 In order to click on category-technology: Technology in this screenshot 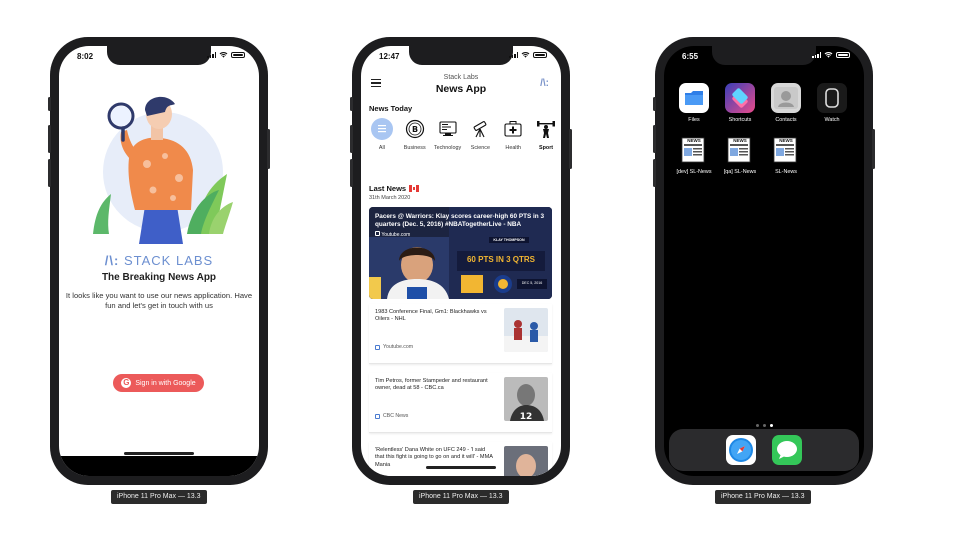, I will do `click(448, 140)`.